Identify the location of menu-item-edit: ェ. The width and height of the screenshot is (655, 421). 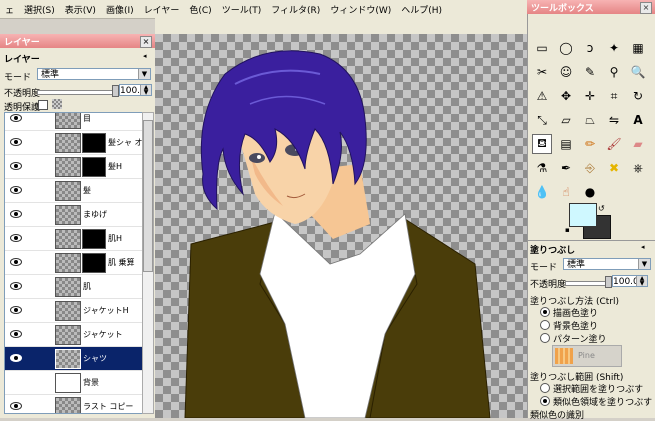
(9, 9).